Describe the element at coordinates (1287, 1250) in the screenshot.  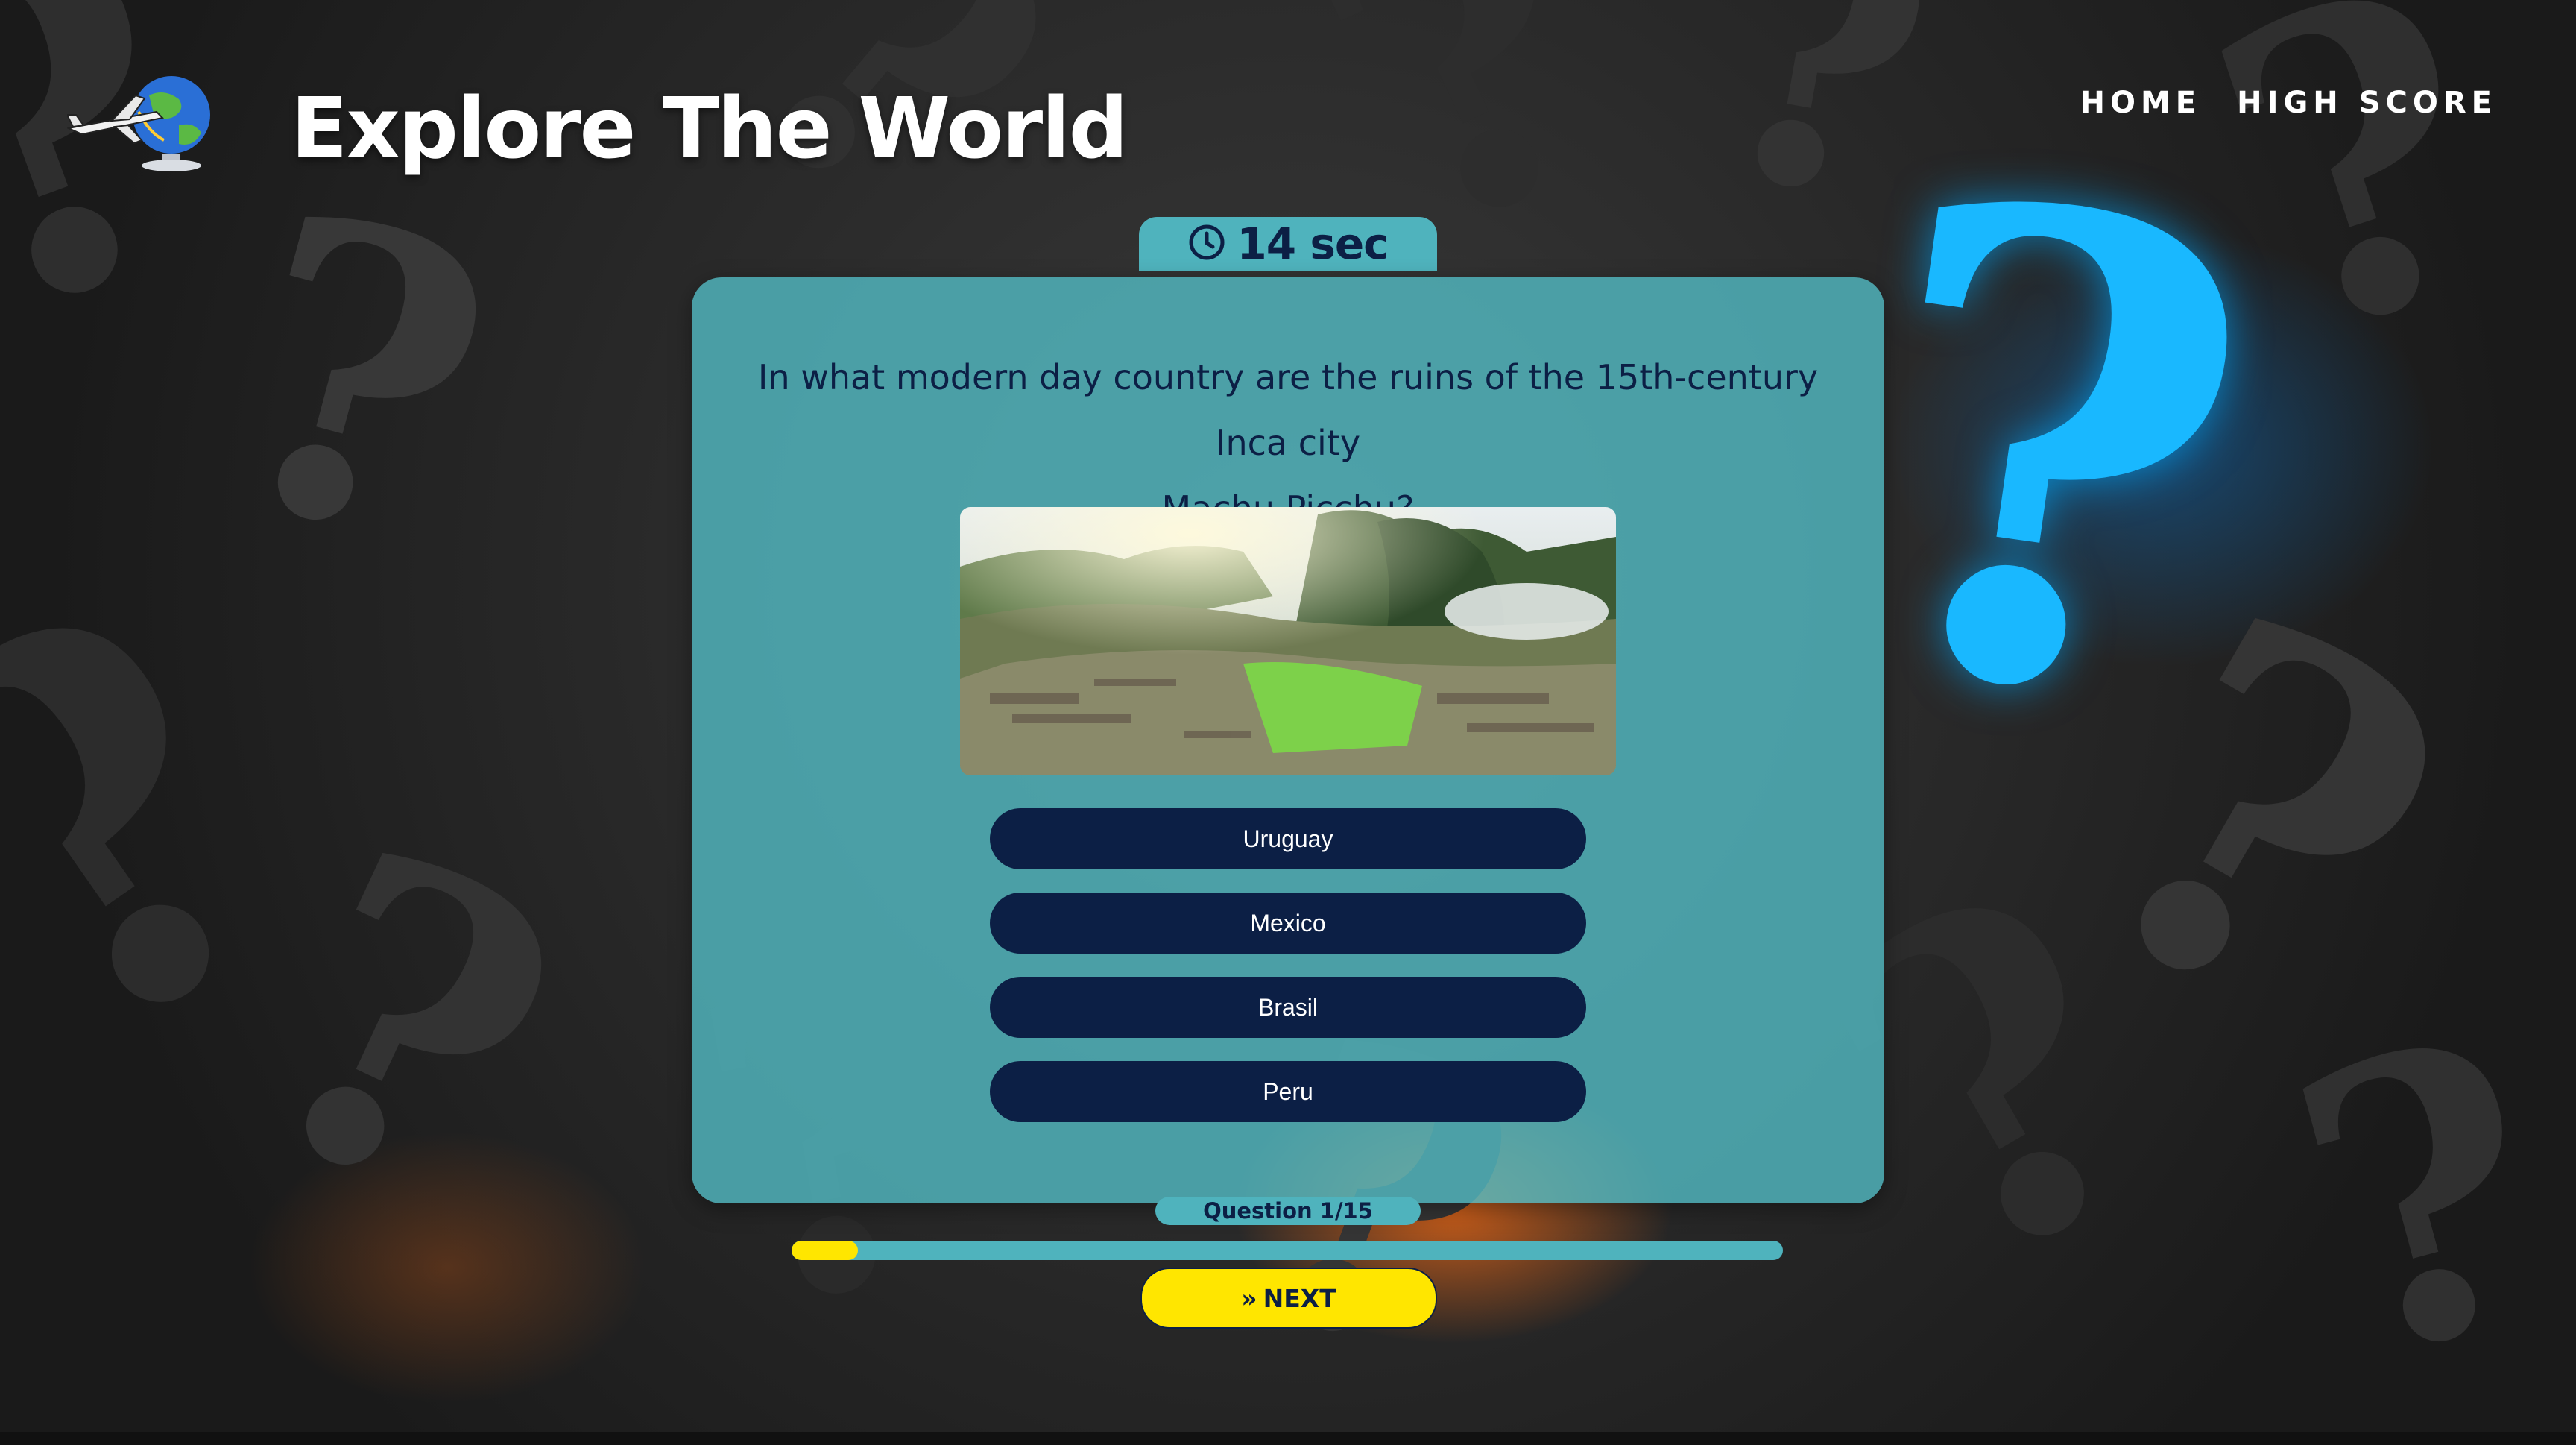
I see `progress-bar` at that location.